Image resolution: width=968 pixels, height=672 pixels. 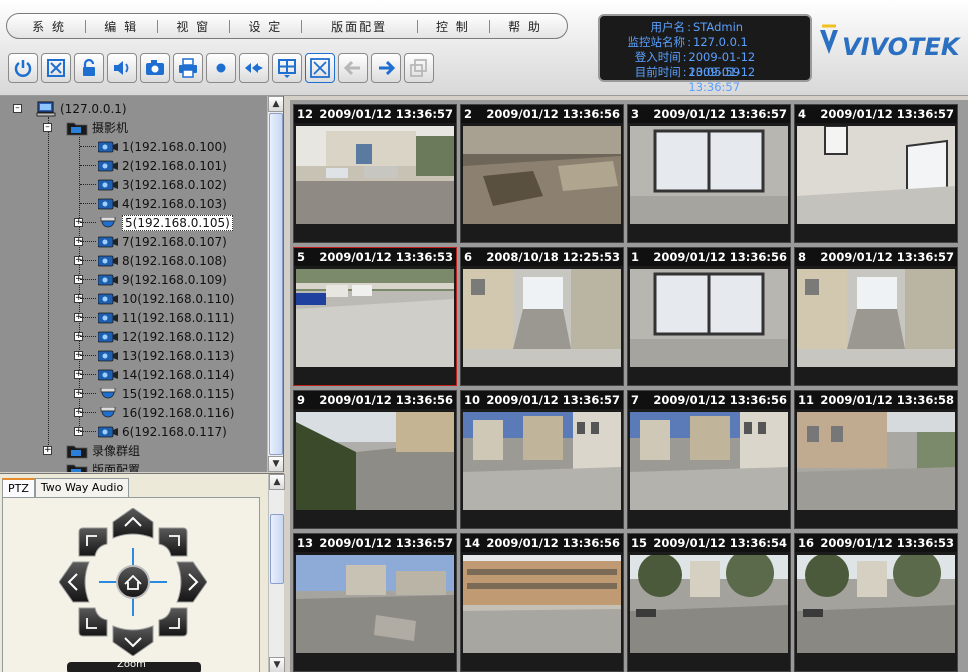 I want to click on ptz-left-button, so click(x=74, y=582).